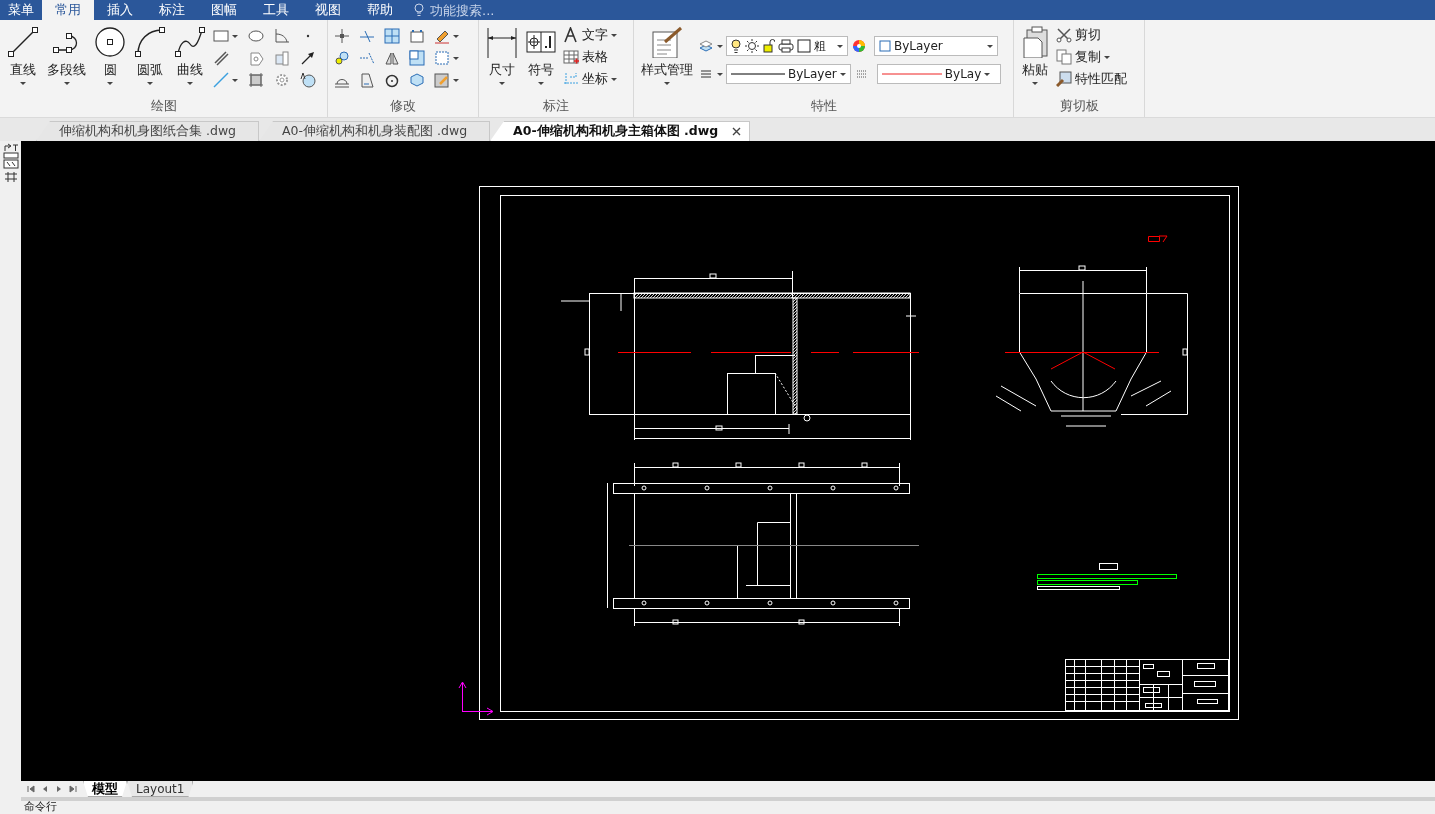 The width and height of the screenshot is (1435, 814). I want to click on tool-button: 样式管理, so click(667, 60).